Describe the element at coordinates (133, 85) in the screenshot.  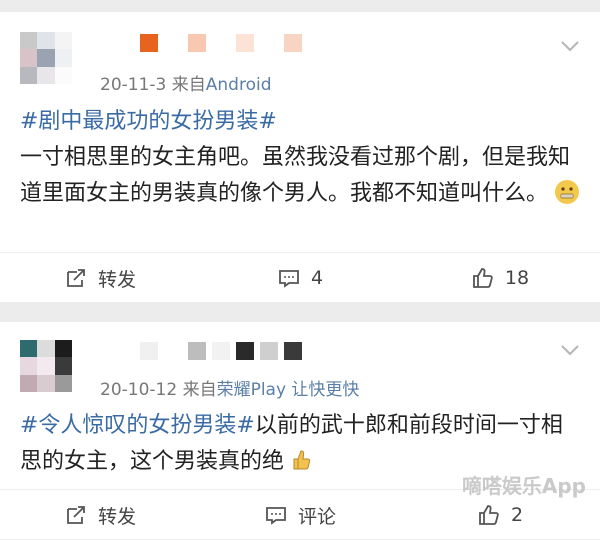
I see `post-date: 20-11-3` at that location.